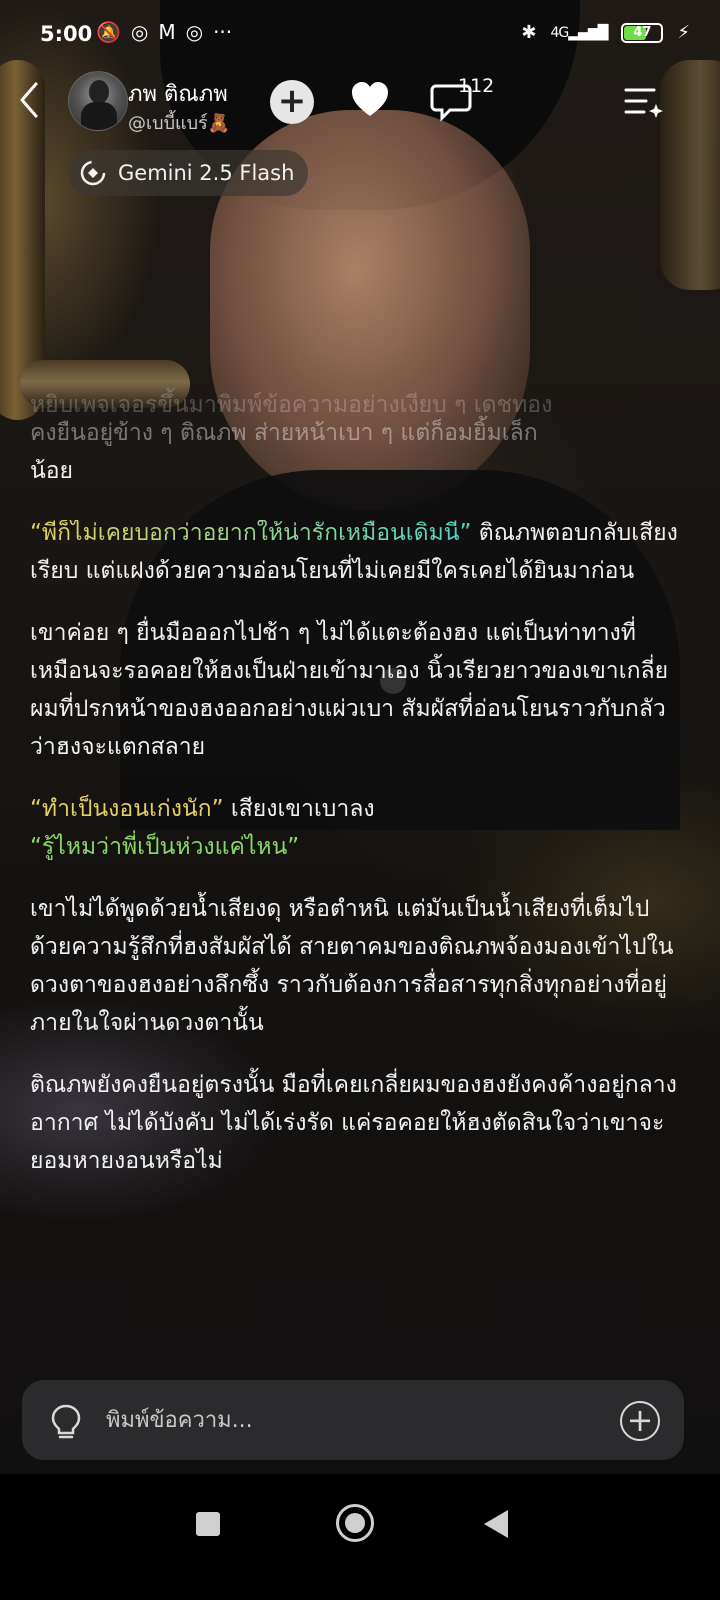 The width and height of the screenshot is (720, 1600). What do you see at coordinates (93, 173) in the screenshot?
I see `model-swap-icon` at bounding box center [93, 173].